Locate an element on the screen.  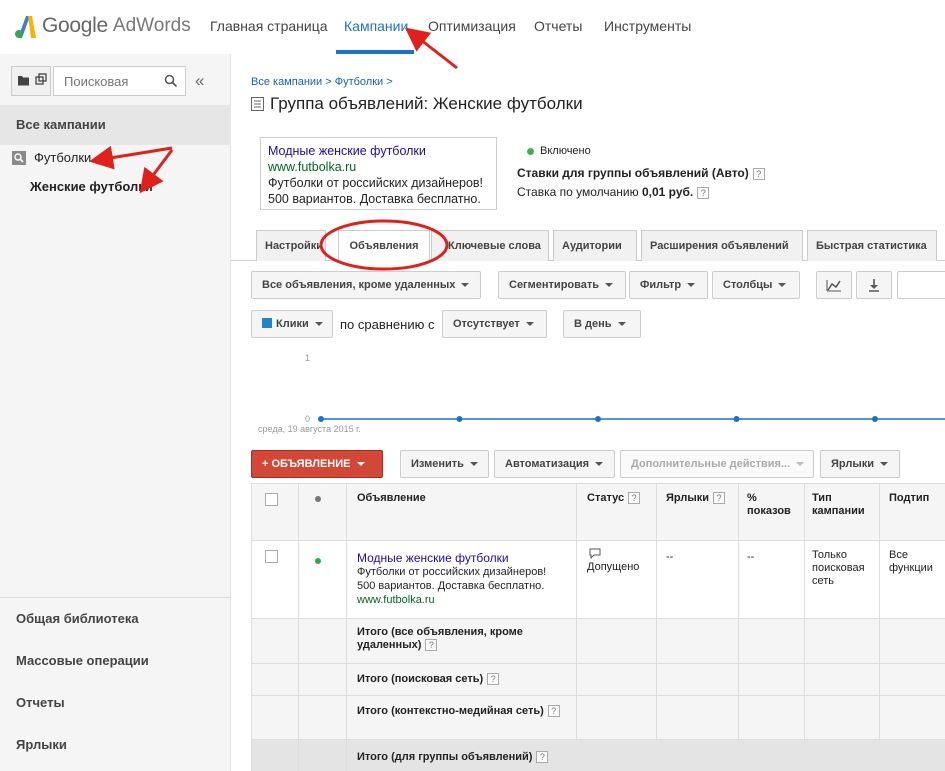
y-tick-label: 1 is located at coordinates (307, 358).